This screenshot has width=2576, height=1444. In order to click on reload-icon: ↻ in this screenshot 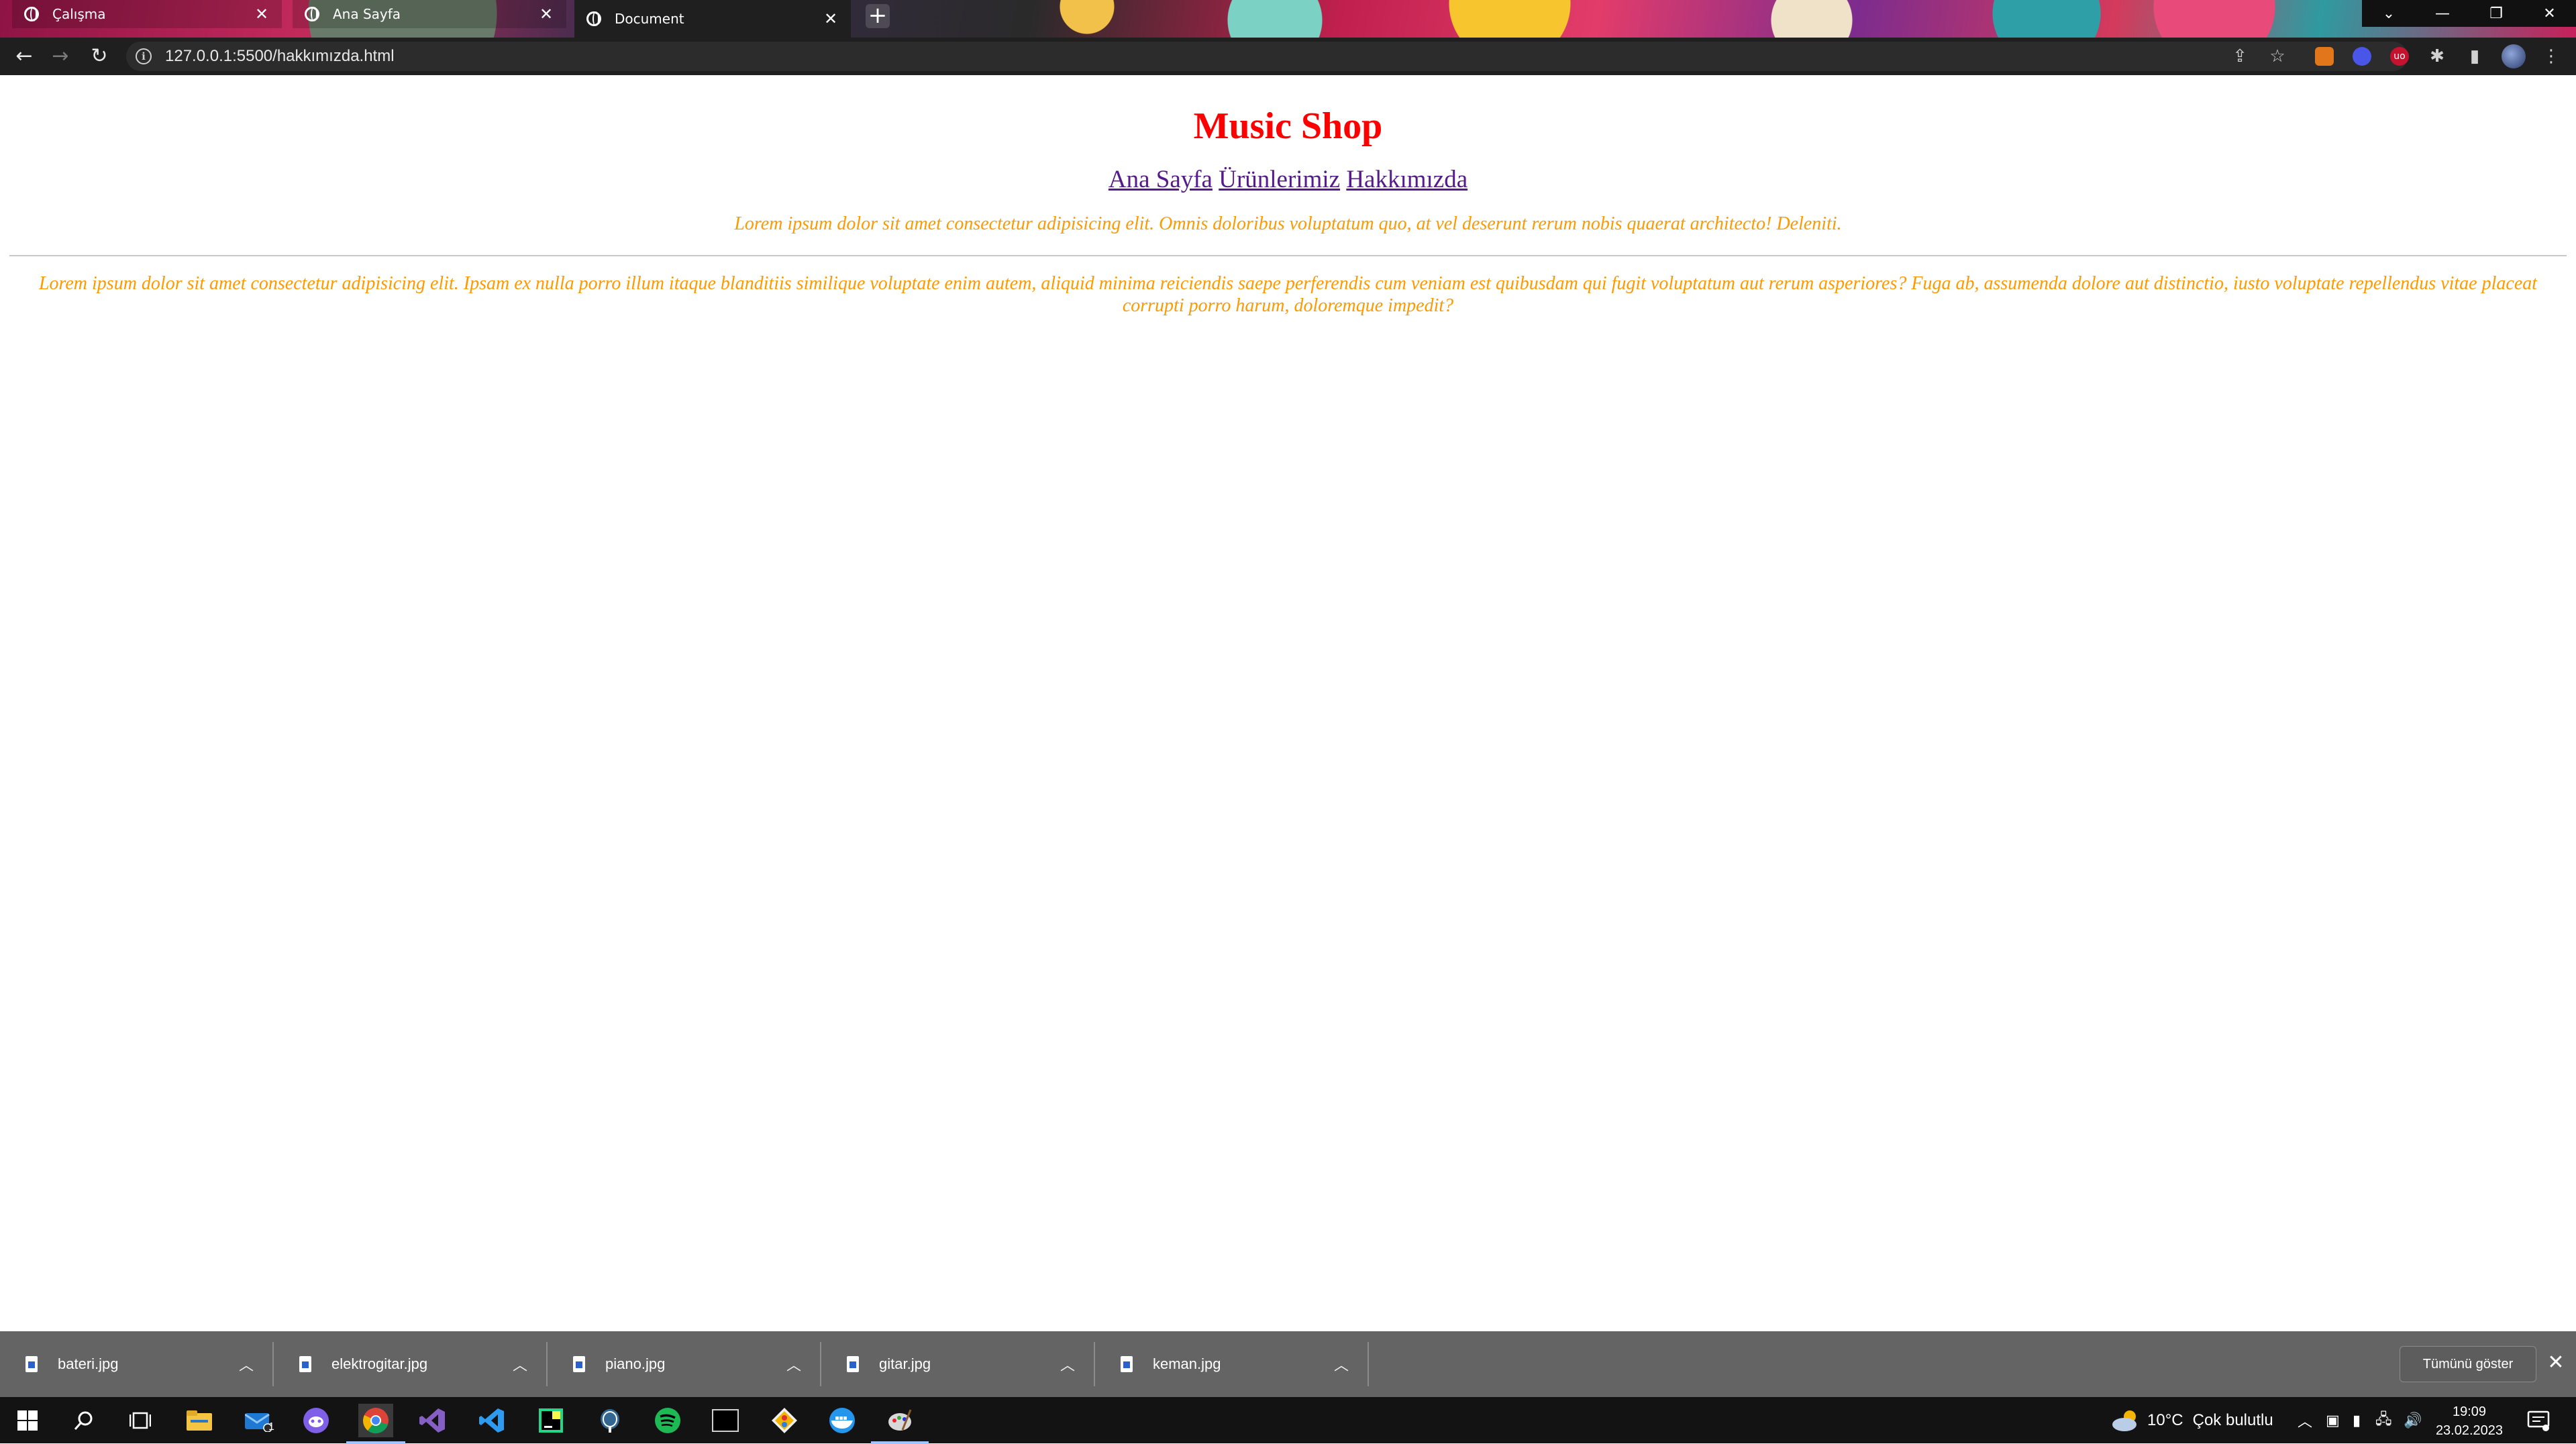, I will do `click(99, 56)`.